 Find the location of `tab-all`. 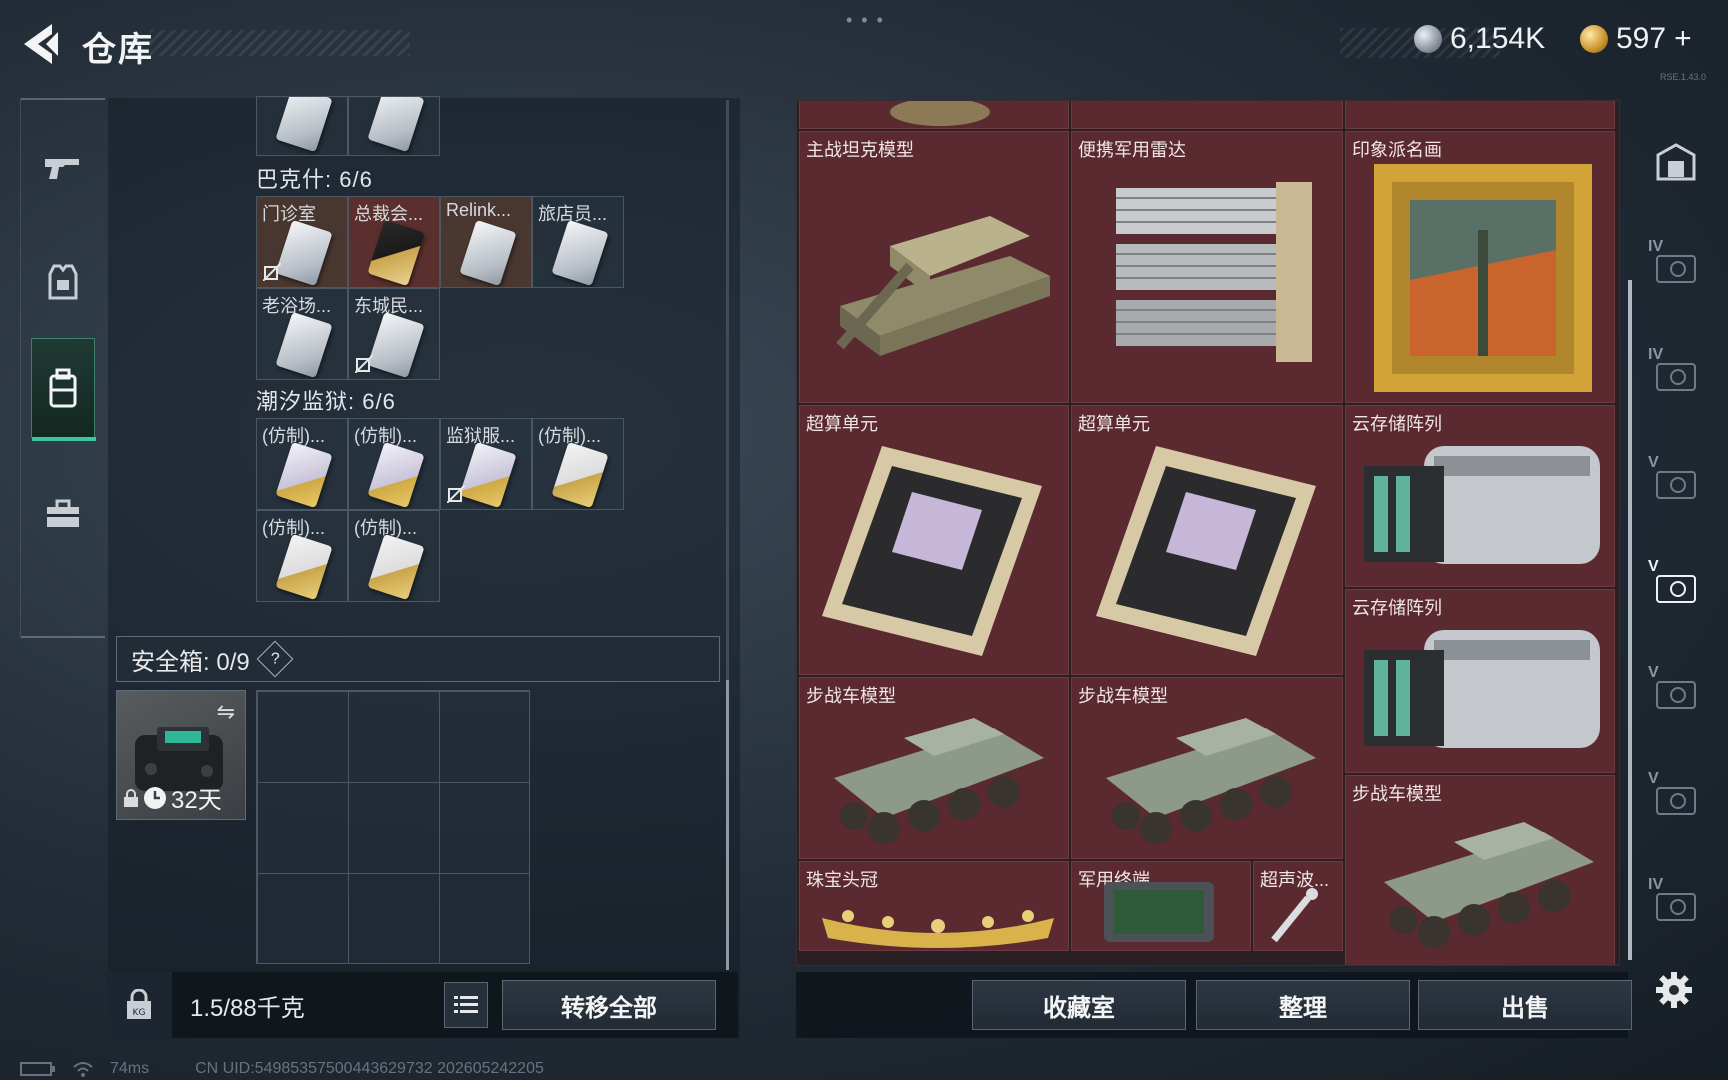

tab-all is located at coordinates (1676, 161).